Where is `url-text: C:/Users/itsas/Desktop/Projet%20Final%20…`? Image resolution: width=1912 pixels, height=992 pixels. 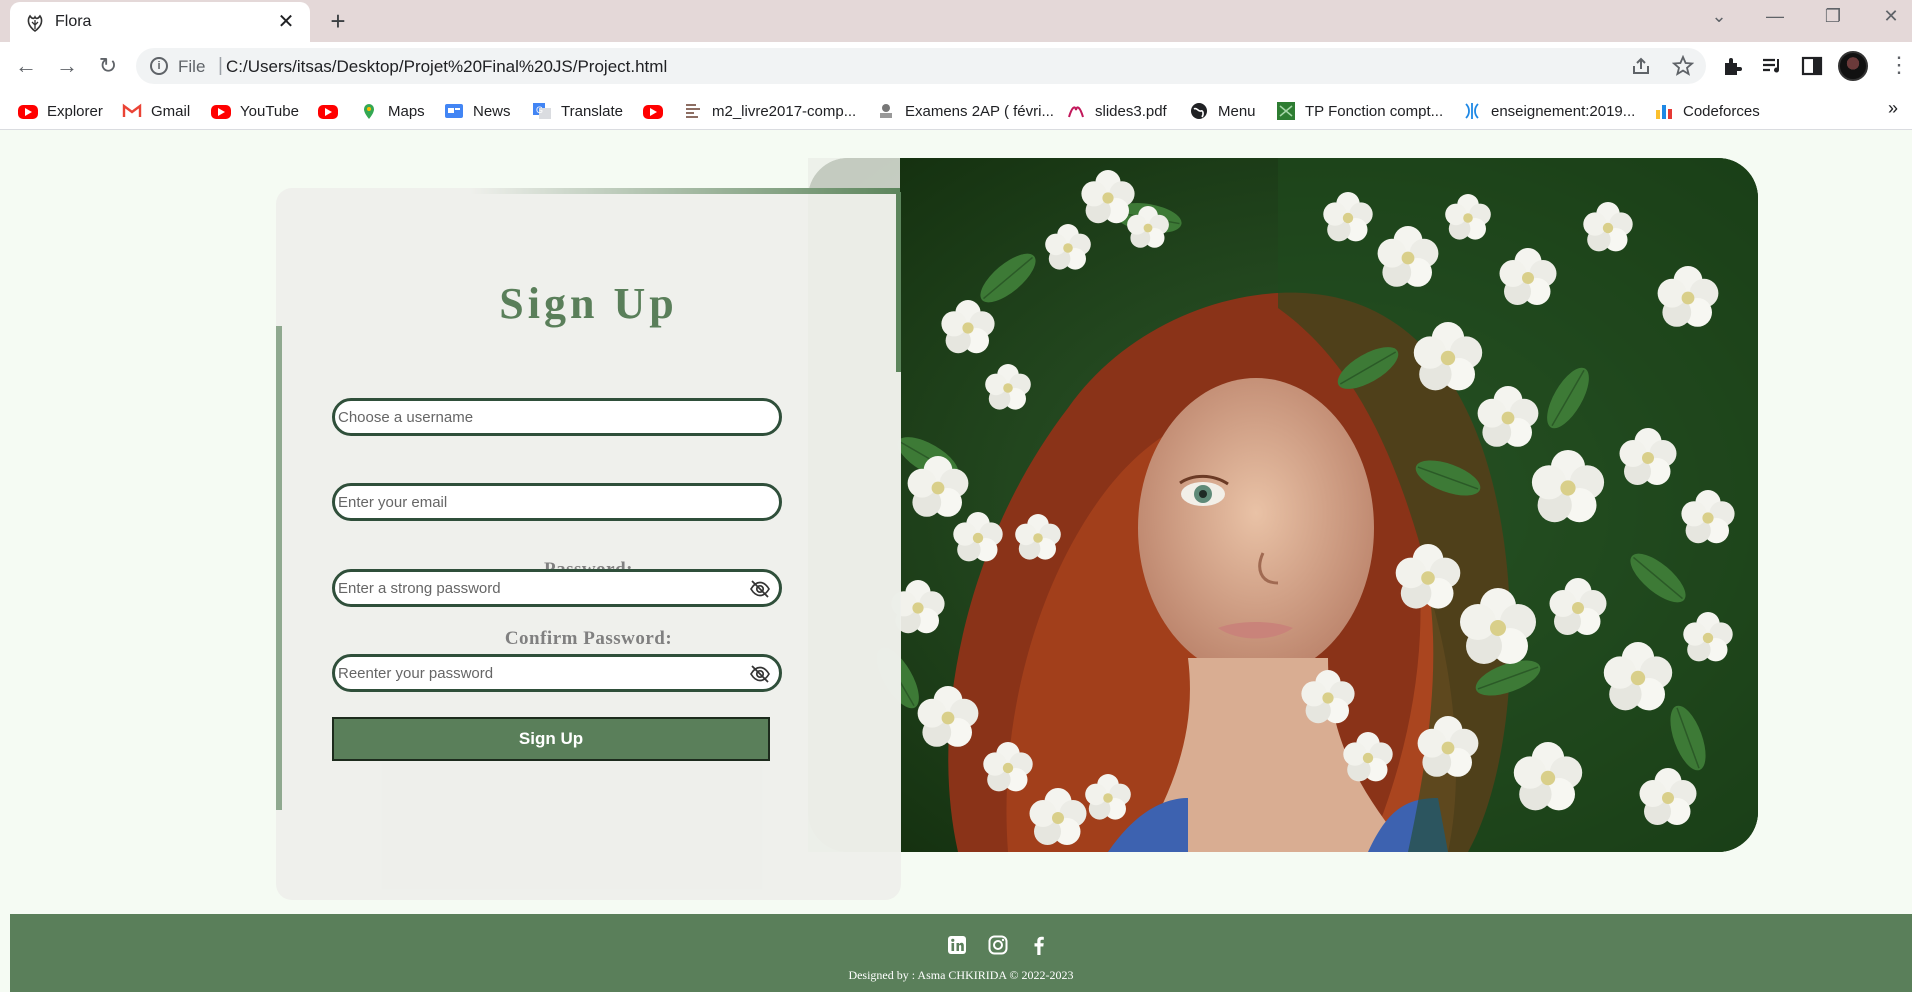 url-text: C:/Users/itsas/Desktop/Projet%20Final%20… is located at coordinates (446, 67).